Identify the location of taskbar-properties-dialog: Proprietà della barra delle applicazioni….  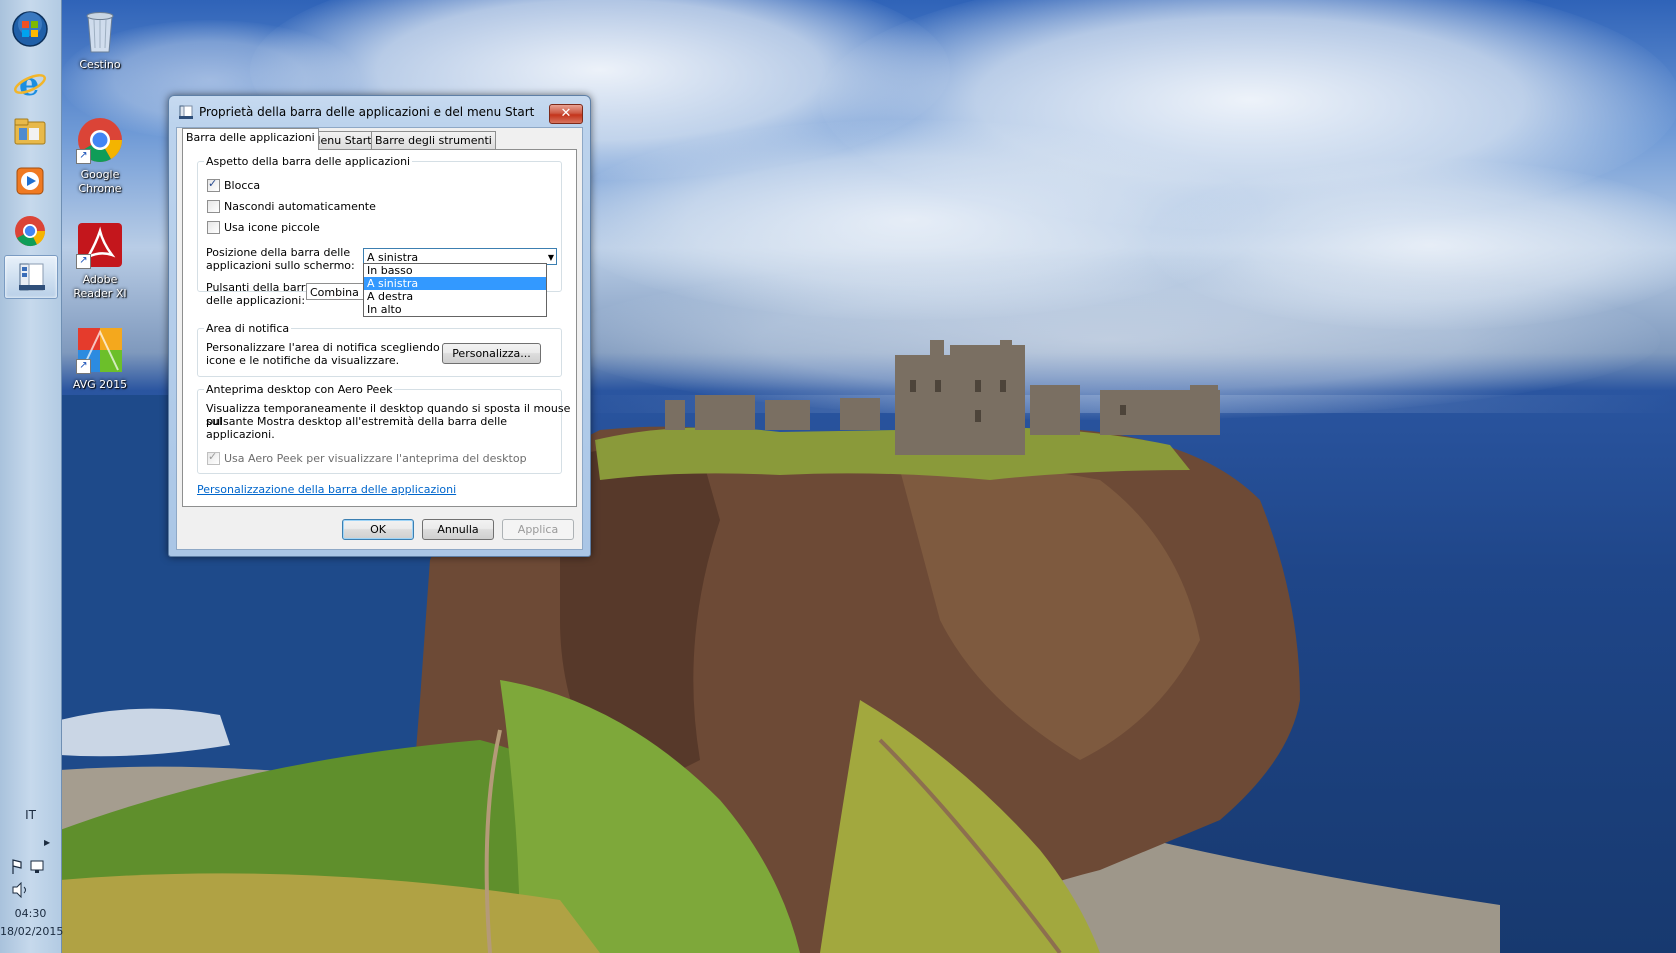
(379, 326).